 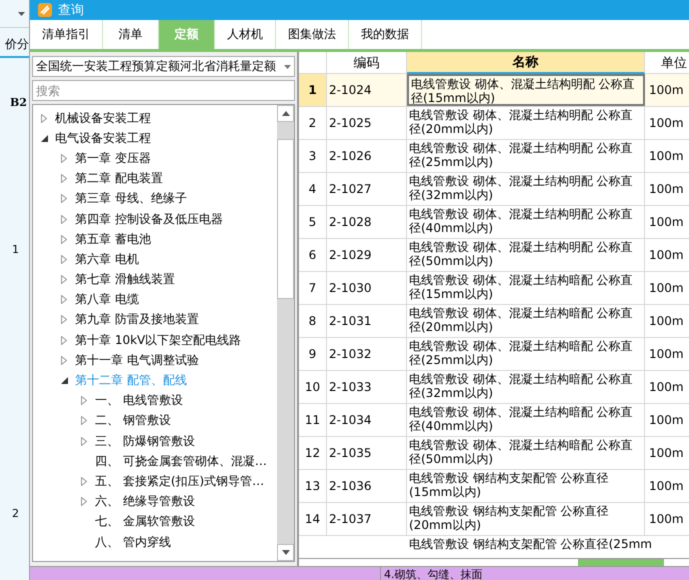 What do you see at coordinates (155, 400) in the screenshot?
I see `tree-item: 一、 电线管敷设` at bounding box center [155, 400].